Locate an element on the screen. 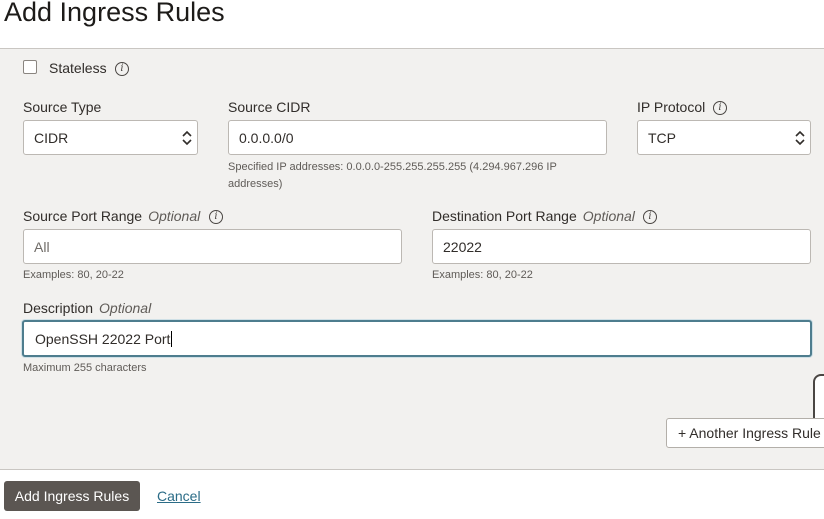  destination-port-range-label: Destination Port Range Optional is located at coordinates (533, 216).